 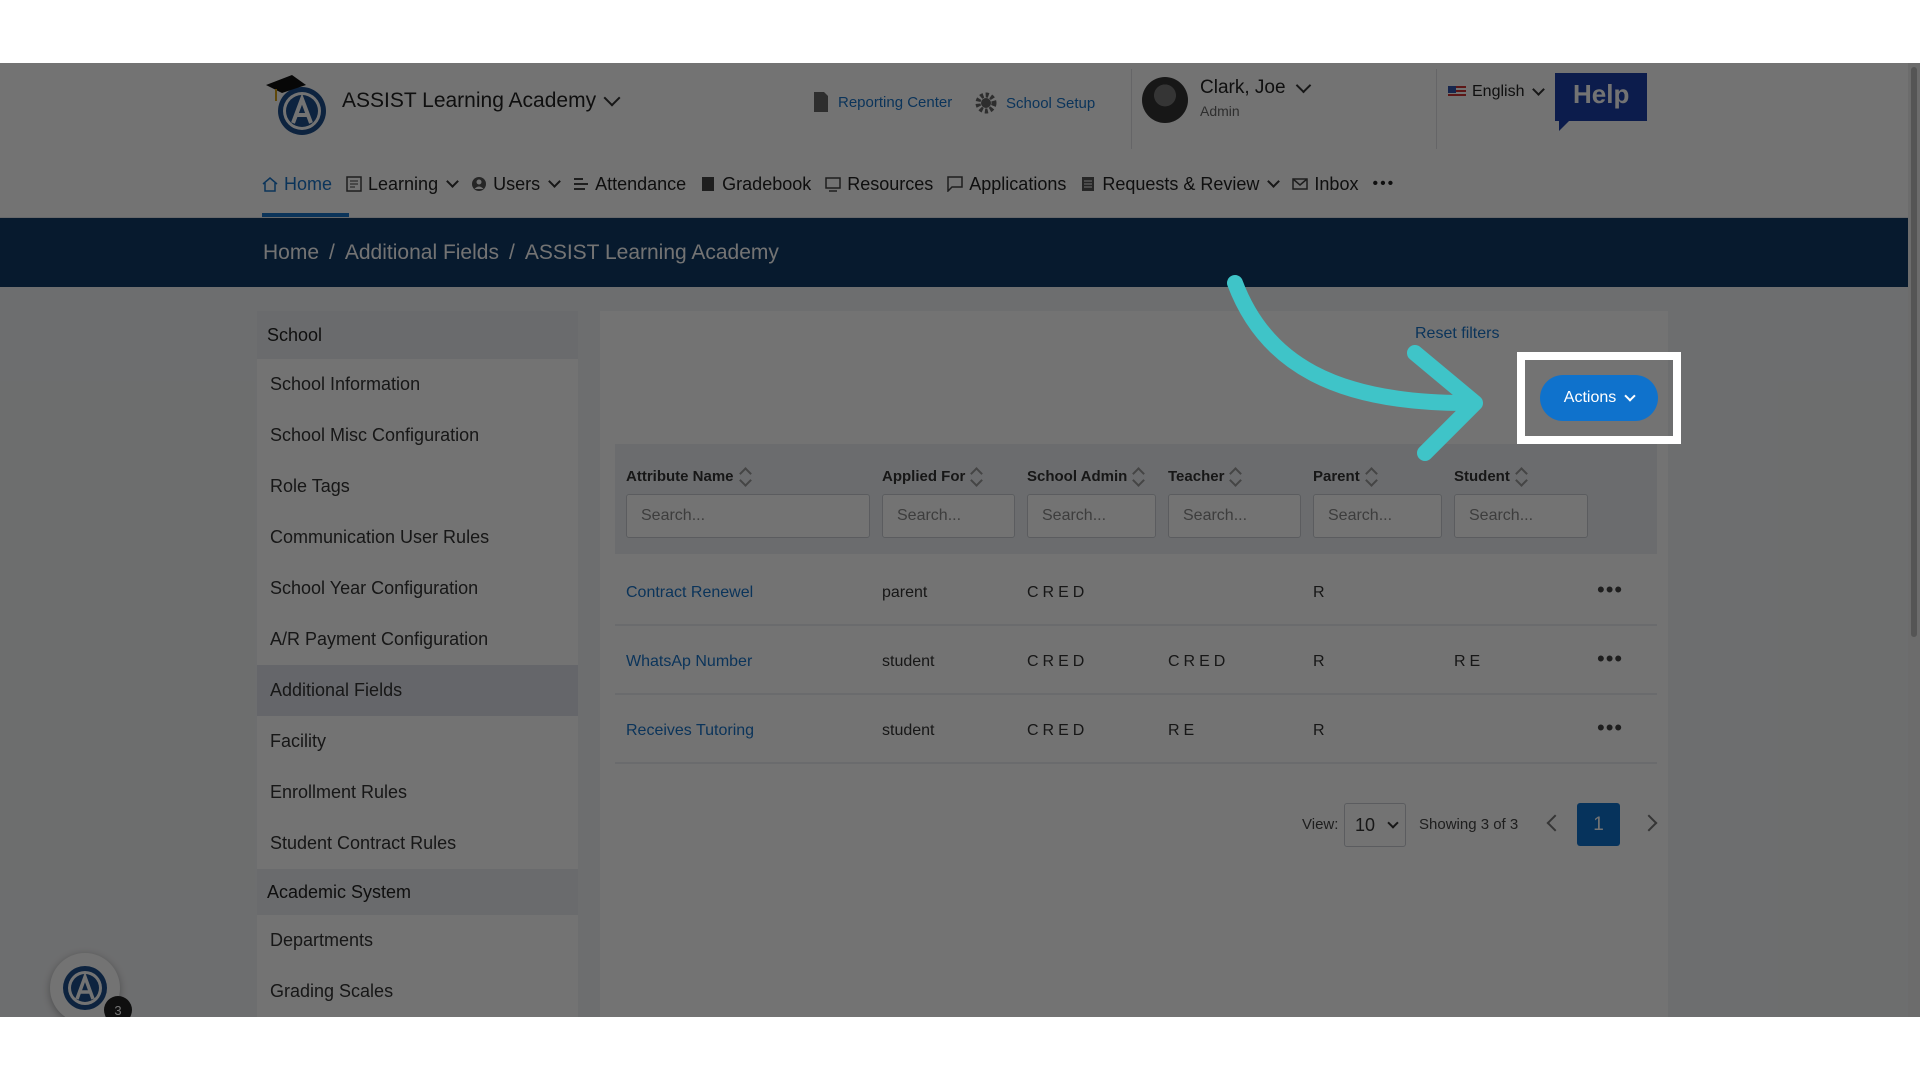 I want to click on nav-learning: Learning, so click(x=402, y=184).